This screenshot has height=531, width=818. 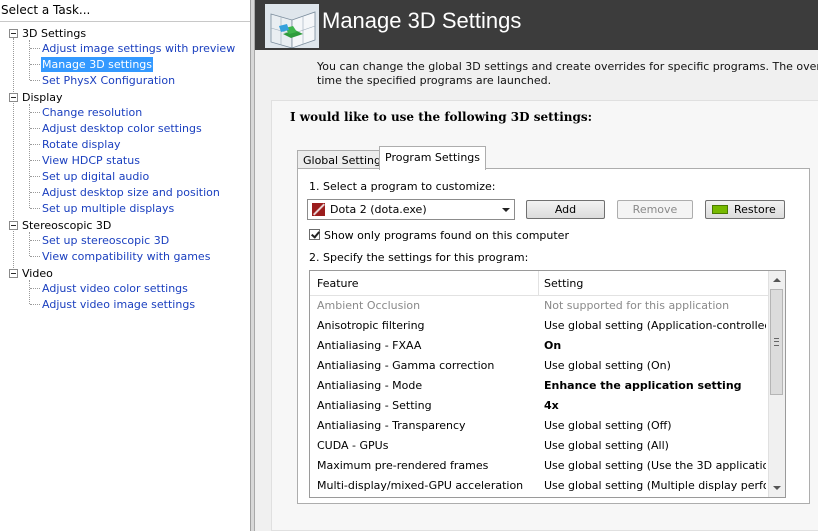 I want to click on tab-program-settings: Program Settings, so click(x=433, y=158).